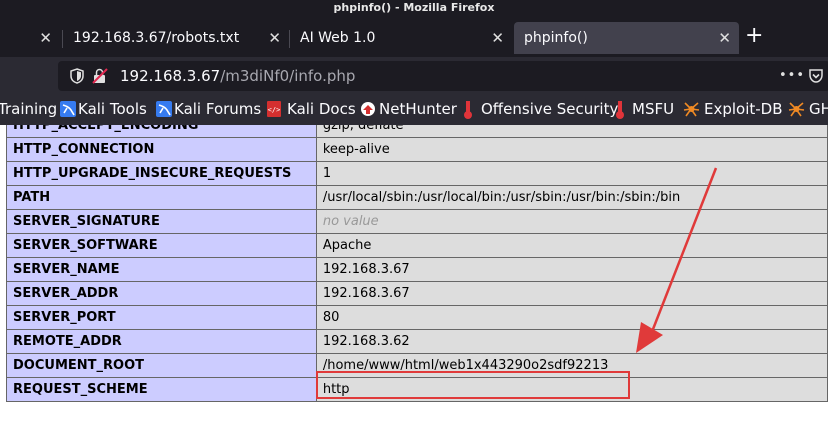 The height and width of the screenshot is (427, 828). I want to click on navigation-bar: 192.168.3.67/m3diNf0/info.php •••, so click(414, 75).